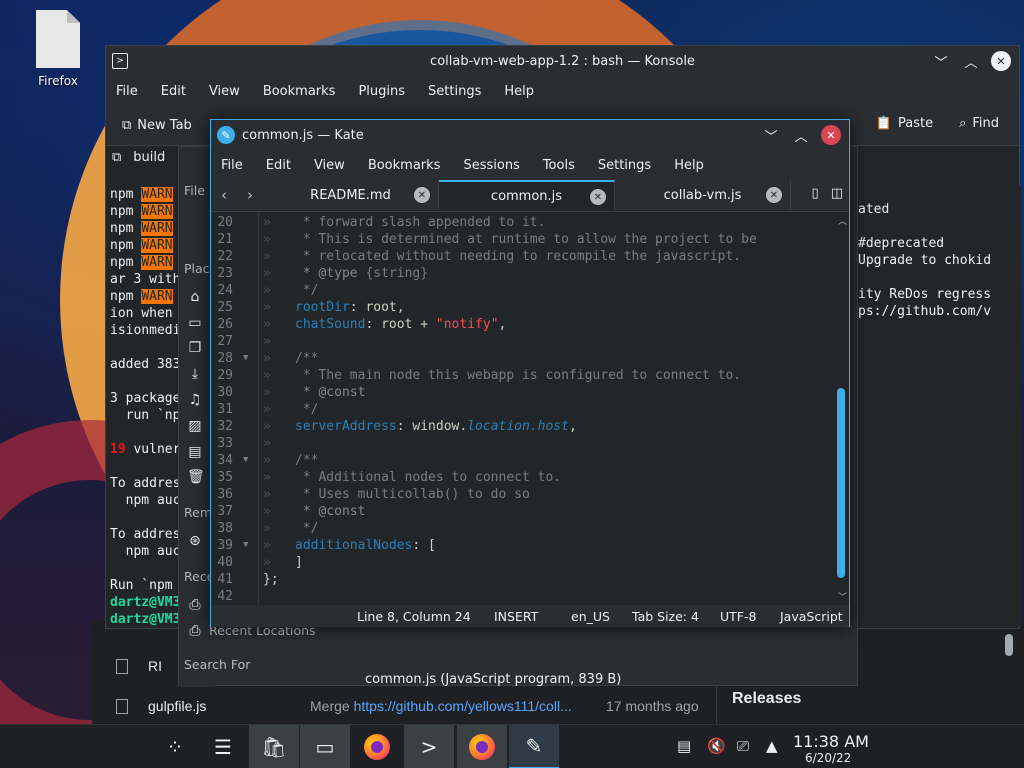 This screenshot has width=1024, height=768. I want to click on code-line: 40 »], so click(521, 562).